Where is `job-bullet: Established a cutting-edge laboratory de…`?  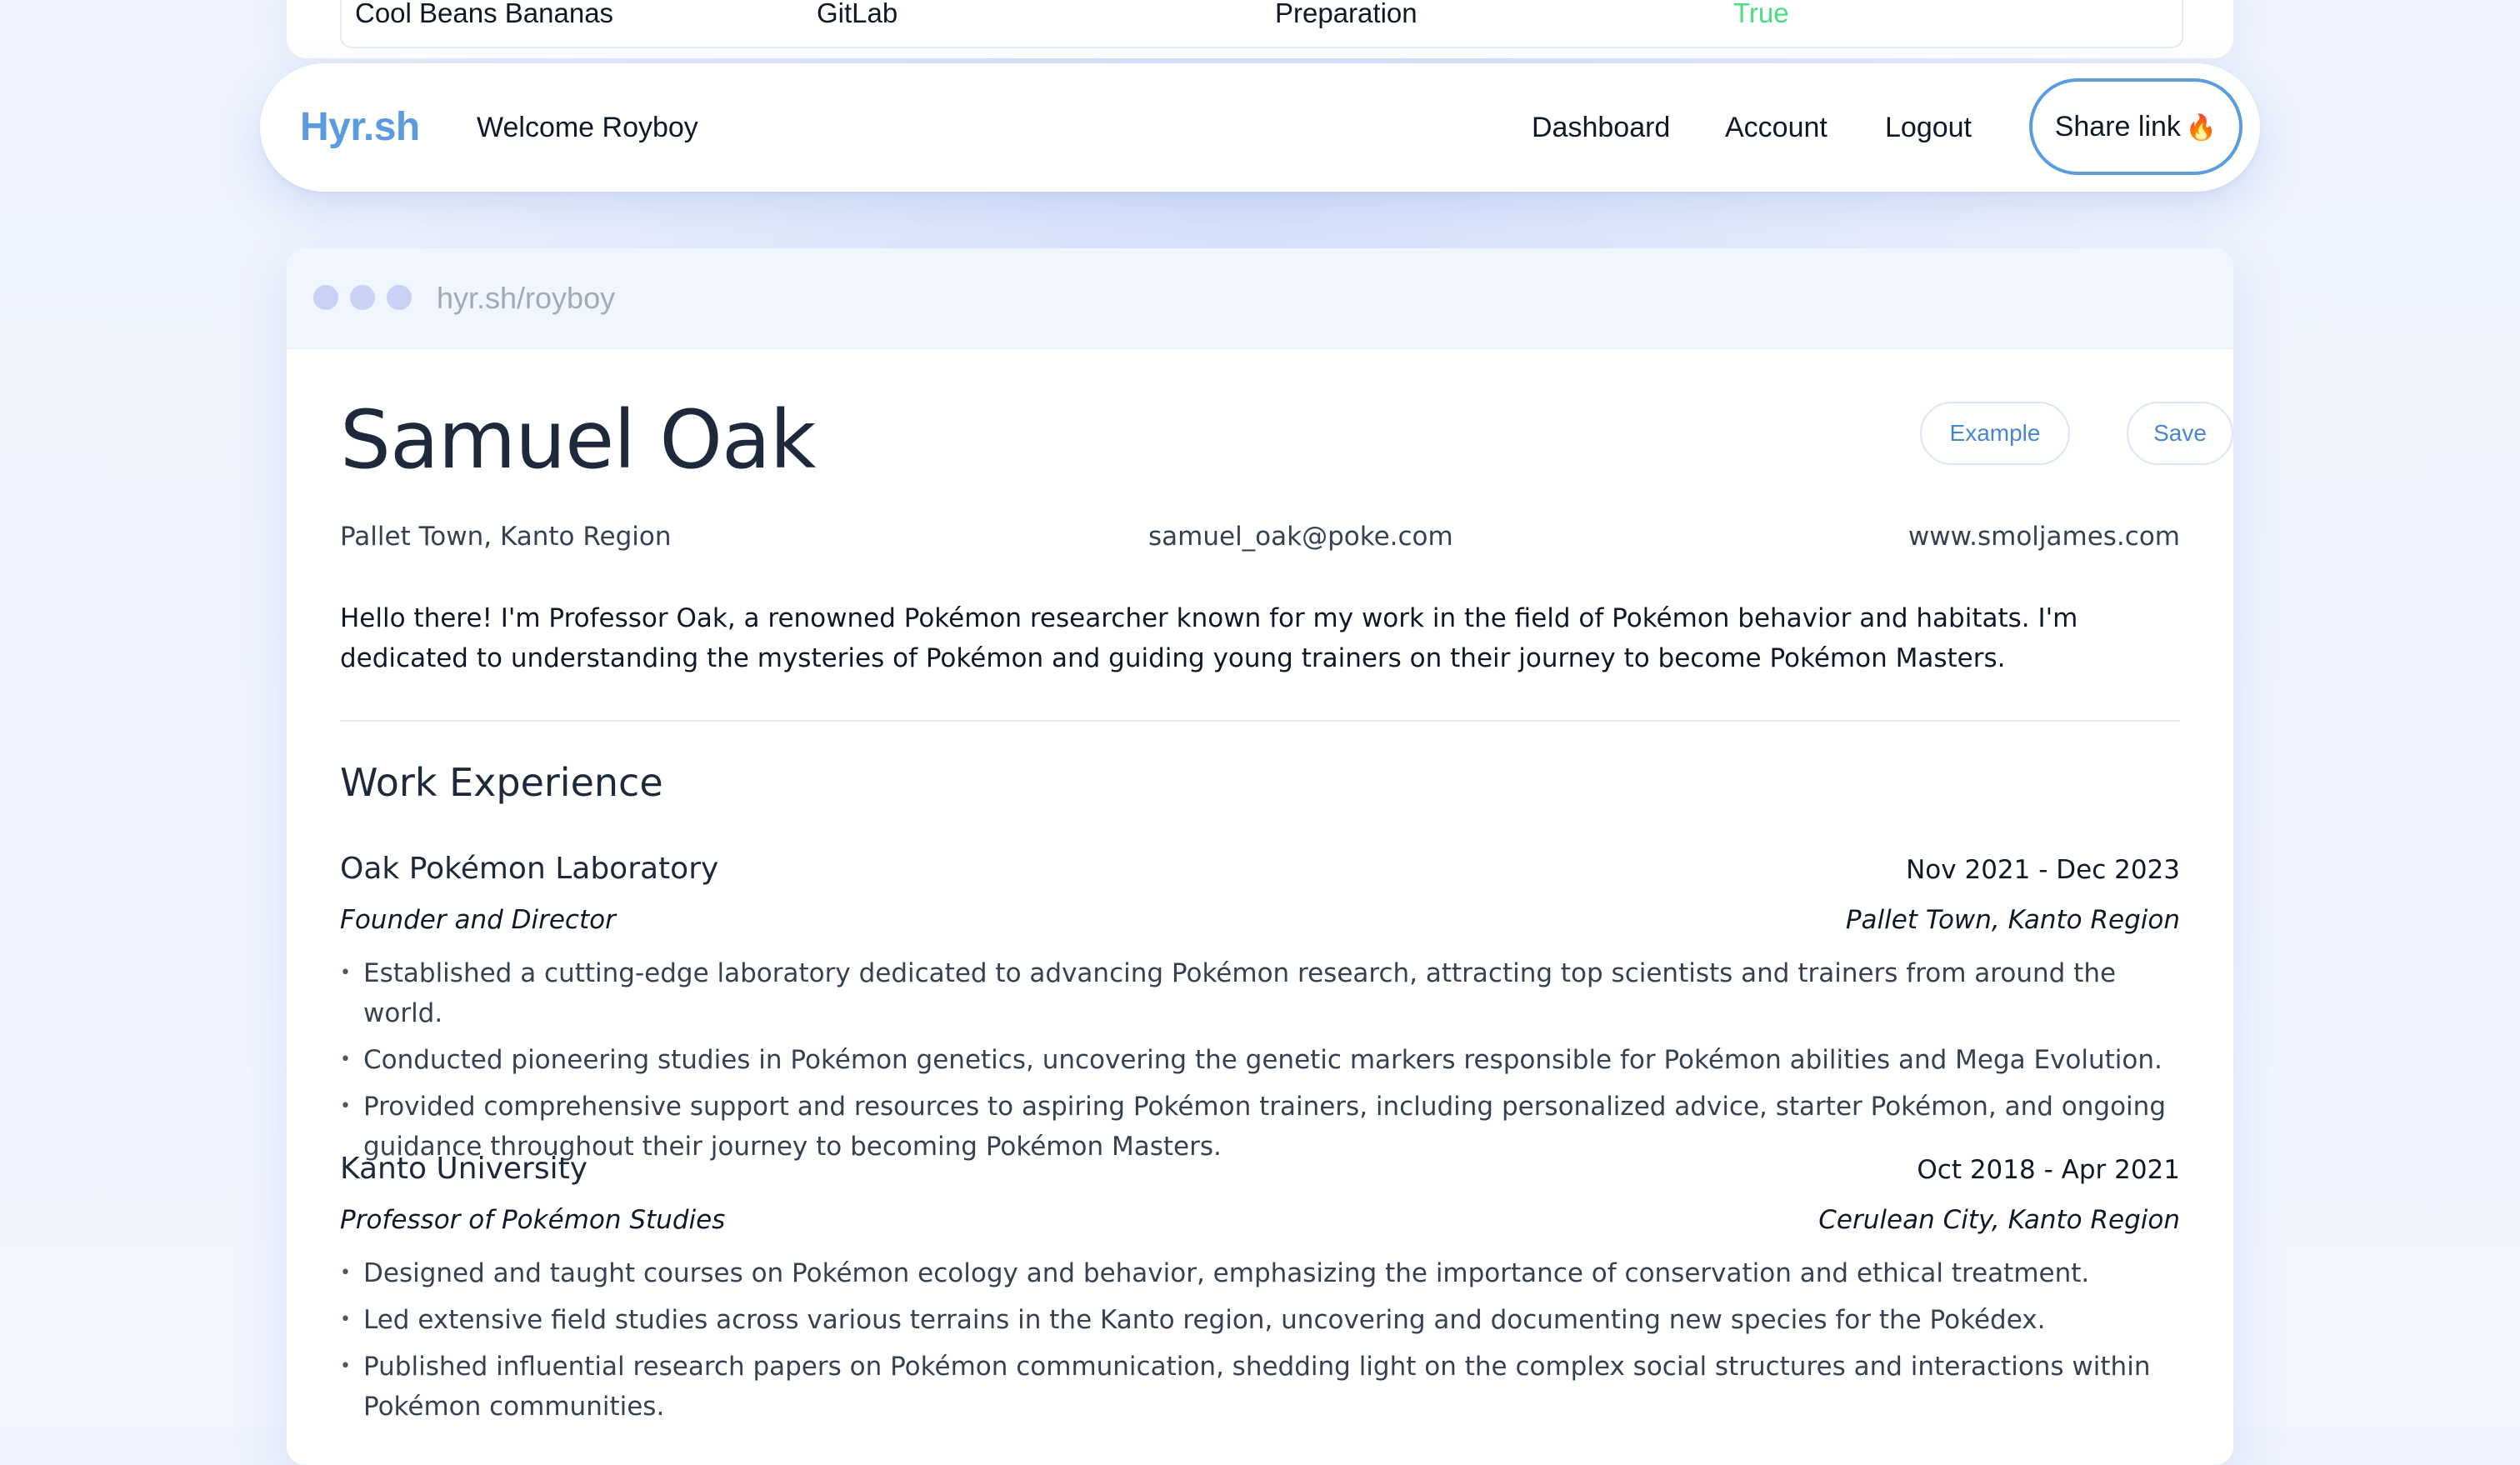 job-bullet: Established a cutting-edge laboratory de… is located at coordinates (1260, 993).